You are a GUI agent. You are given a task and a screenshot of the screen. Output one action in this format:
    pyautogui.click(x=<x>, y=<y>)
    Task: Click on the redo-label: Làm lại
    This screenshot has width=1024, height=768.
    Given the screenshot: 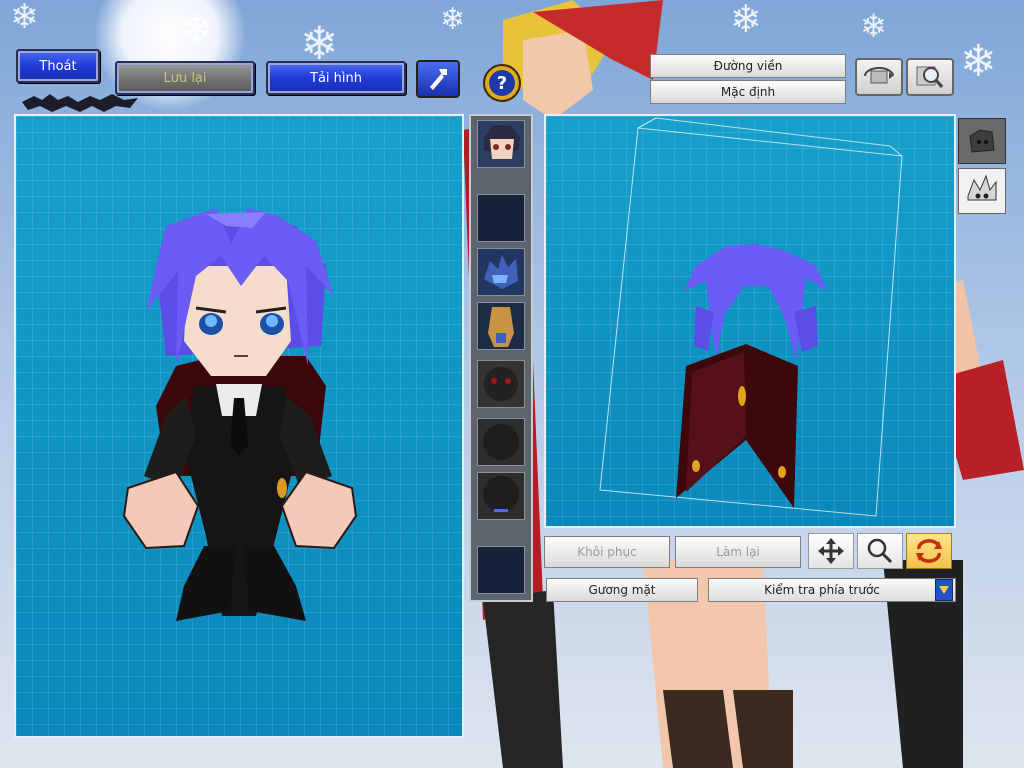 What is the action you would take?
    pyautogui.click(x=738, y=552)
    